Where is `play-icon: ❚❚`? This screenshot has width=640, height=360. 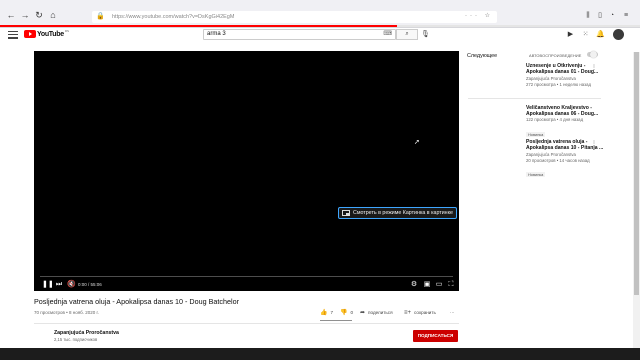 play-icon: ❚❚ is located at coordinates (48, 284).